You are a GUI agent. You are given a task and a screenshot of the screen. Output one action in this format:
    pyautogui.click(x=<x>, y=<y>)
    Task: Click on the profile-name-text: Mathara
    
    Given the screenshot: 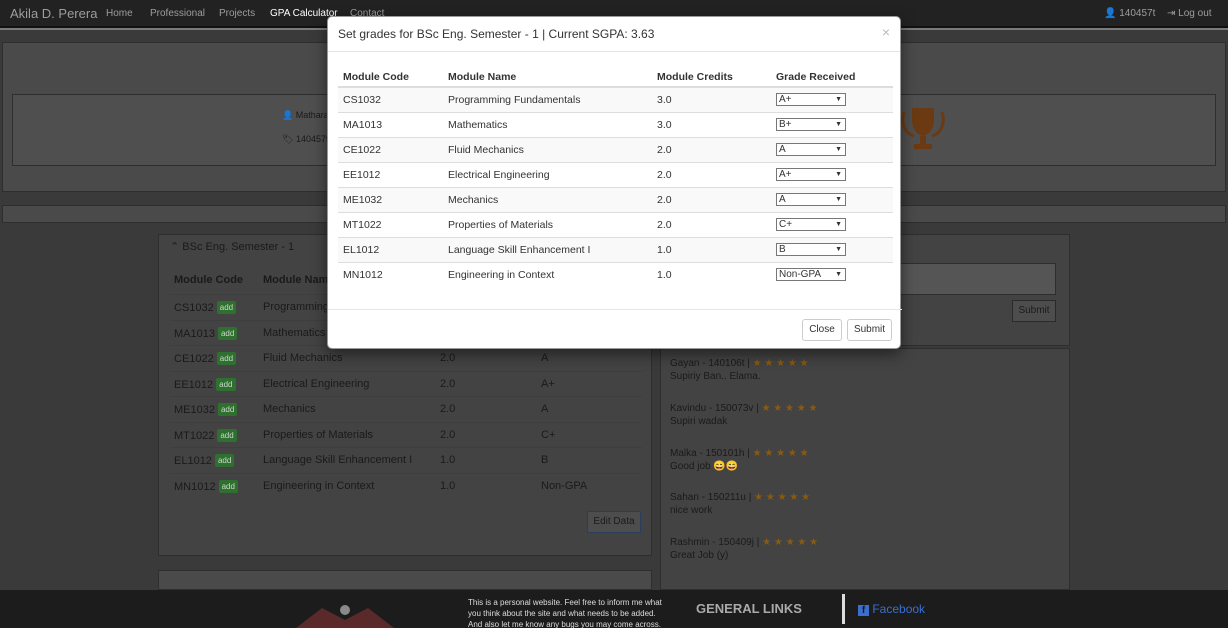 What is the action you would take?
    pyautogui.click(x=312, y=115)
    